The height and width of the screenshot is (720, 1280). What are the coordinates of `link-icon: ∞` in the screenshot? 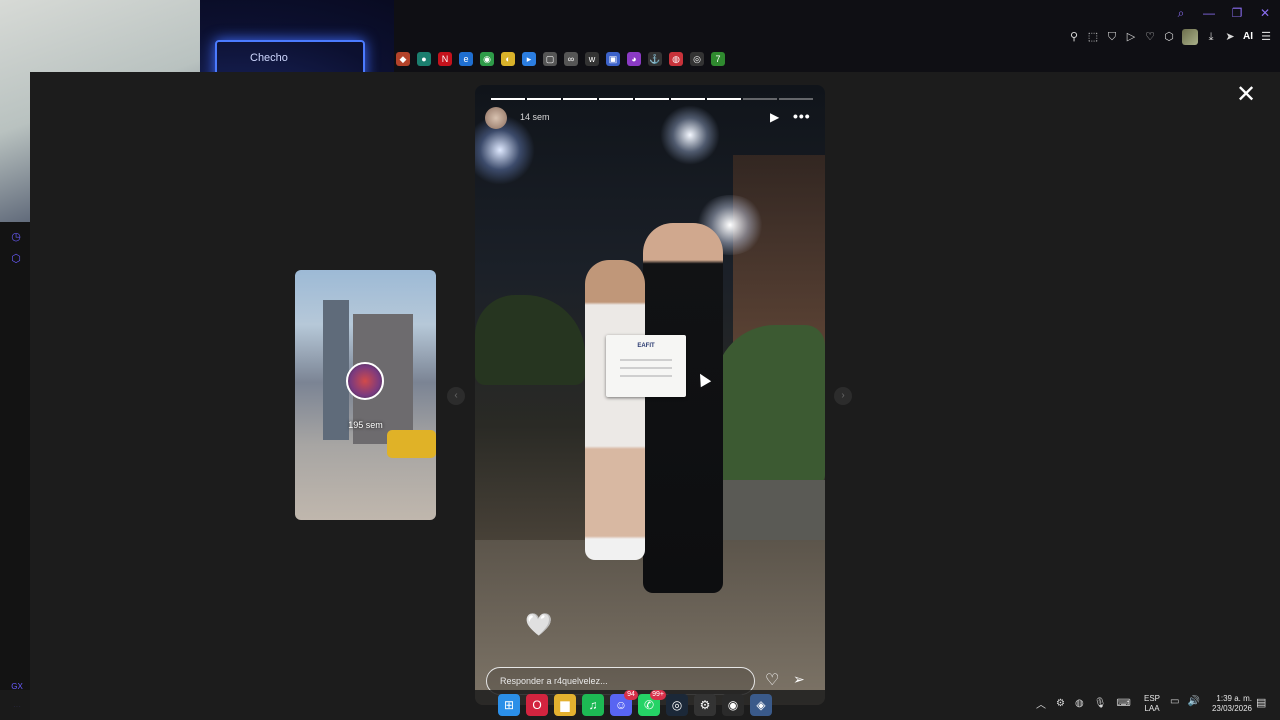 It's located at (571, 59).